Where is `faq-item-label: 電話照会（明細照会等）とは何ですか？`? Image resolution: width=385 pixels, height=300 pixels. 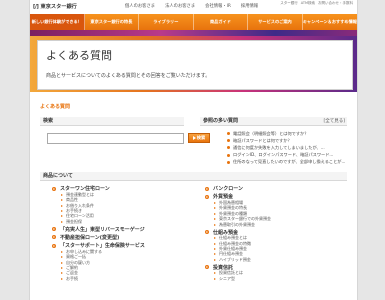
faq-item-label: 電話照会（明細照会等）とは何ですか？ is located at coordinates (271, 133).